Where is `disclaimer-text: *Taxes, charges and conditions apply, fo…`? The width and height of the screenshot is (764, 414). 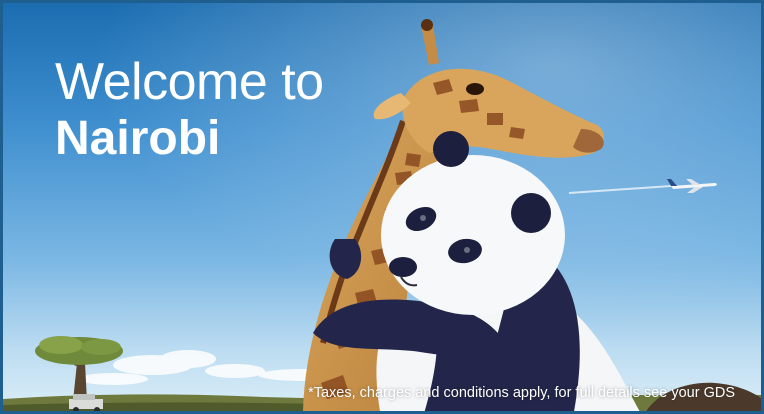
disclaimer-text: *Taxes, charges and conditions apply, fo… is located at coordinates (521, 393).